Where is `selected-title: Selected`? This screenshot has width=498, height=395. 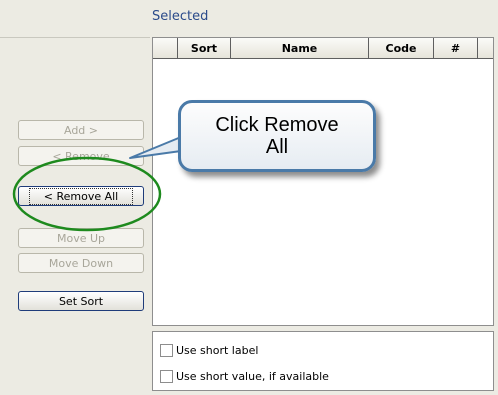 selected-title: Selected is located at coordinates (180, 16).